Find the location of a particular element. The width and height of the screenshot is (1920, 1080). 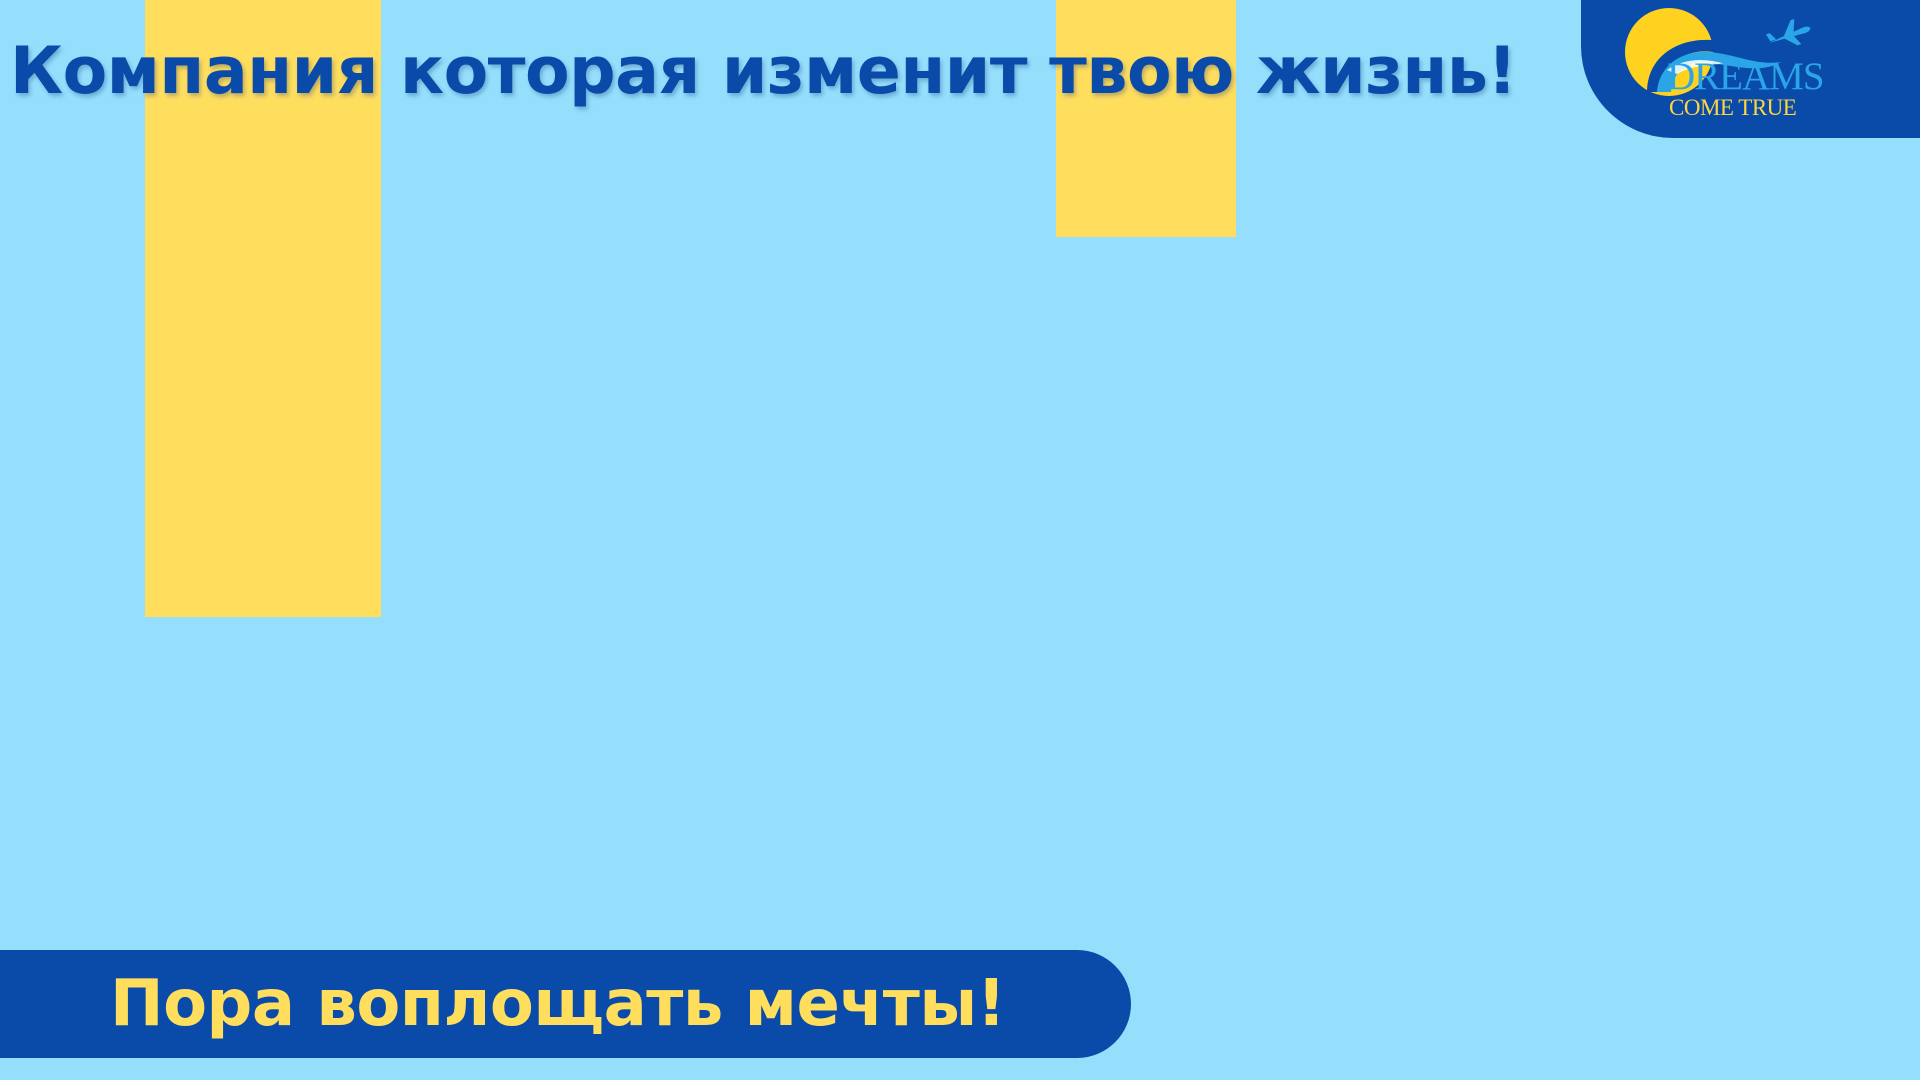

page-headline: Компания которая изменит твою жизнь! is located at coordinates (763, 71).